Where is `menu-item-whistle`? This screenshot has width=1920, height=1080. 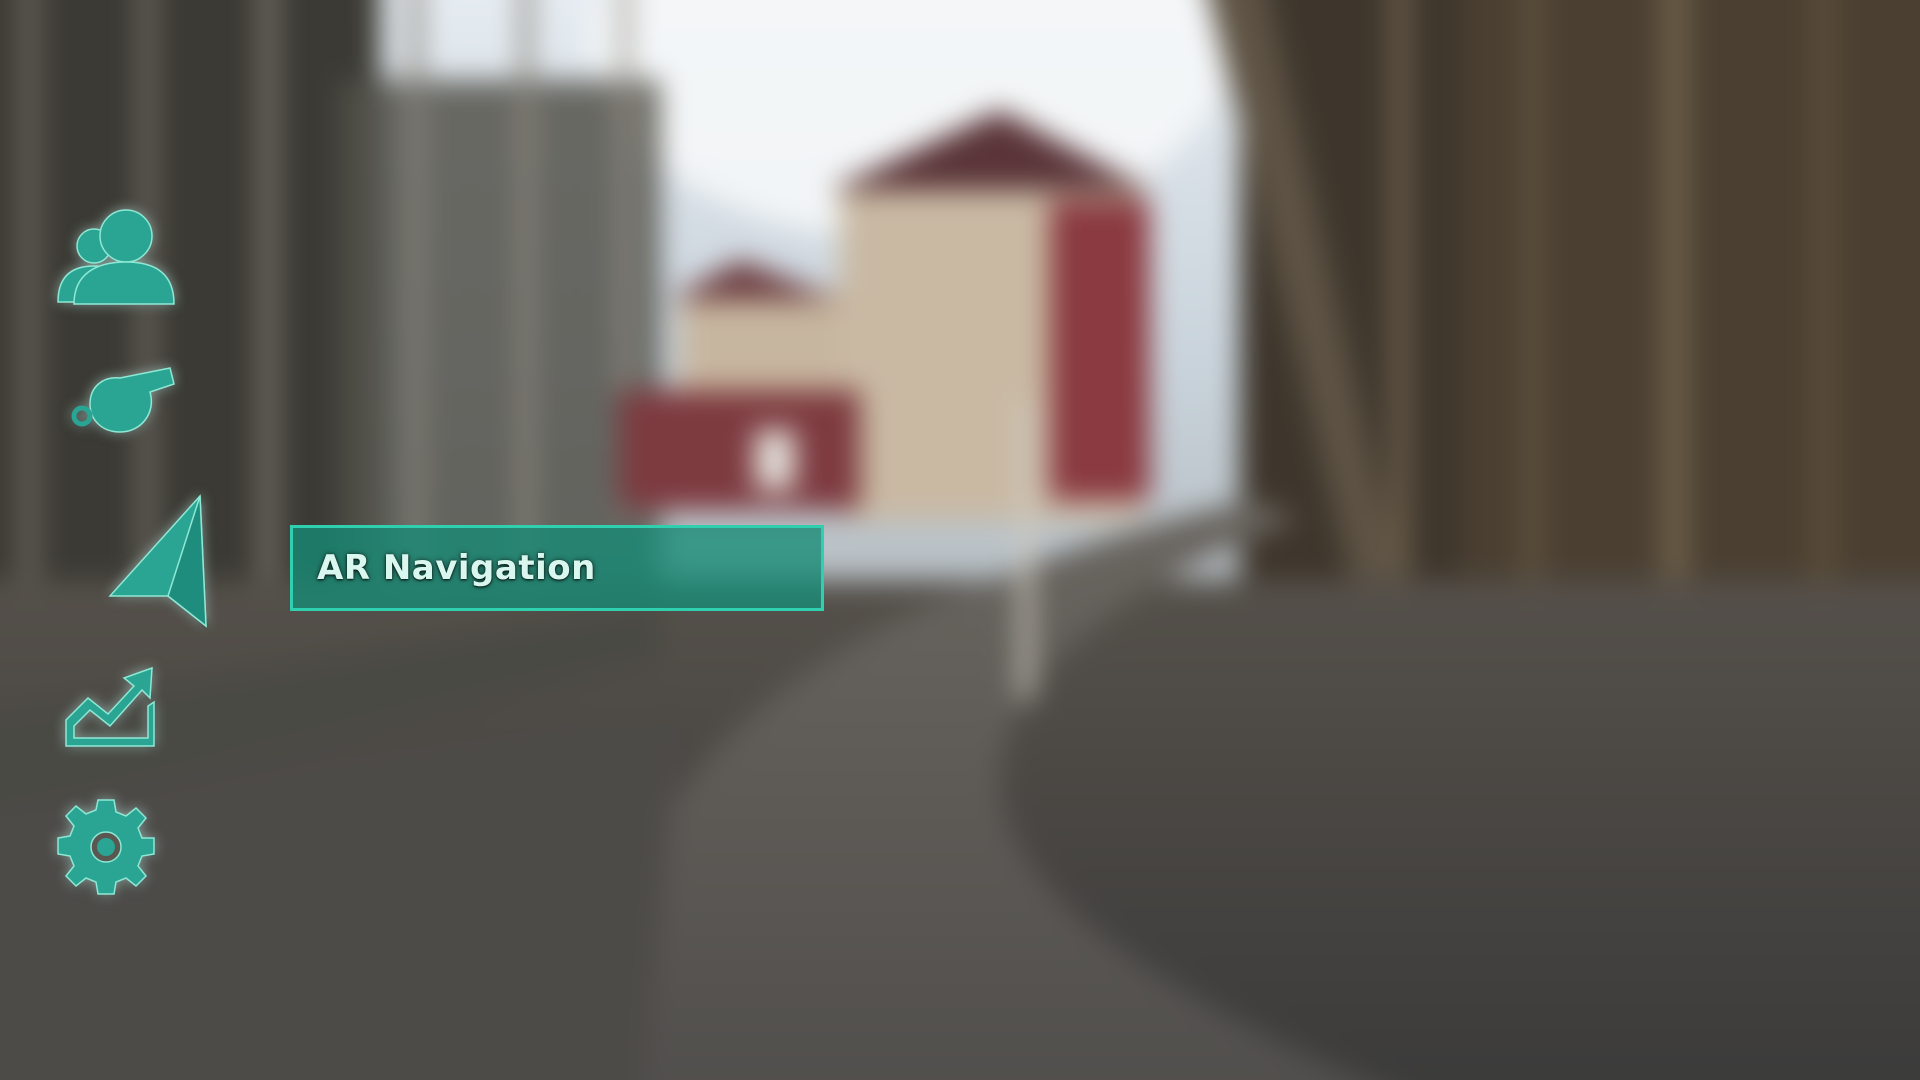 menu-item-whistle is located at coordinates (123, 399).